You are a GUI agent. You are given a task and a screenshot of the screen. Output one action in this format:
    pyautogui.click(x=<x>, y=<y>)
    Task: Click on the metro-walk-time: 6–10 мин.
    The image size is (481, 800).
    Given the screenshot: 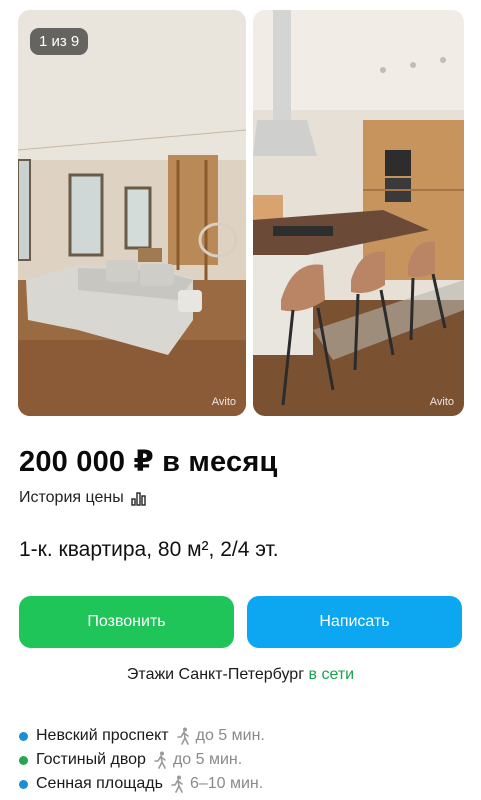 What is the action you would take?
    pyautogui.click(x=226, y=783)
    